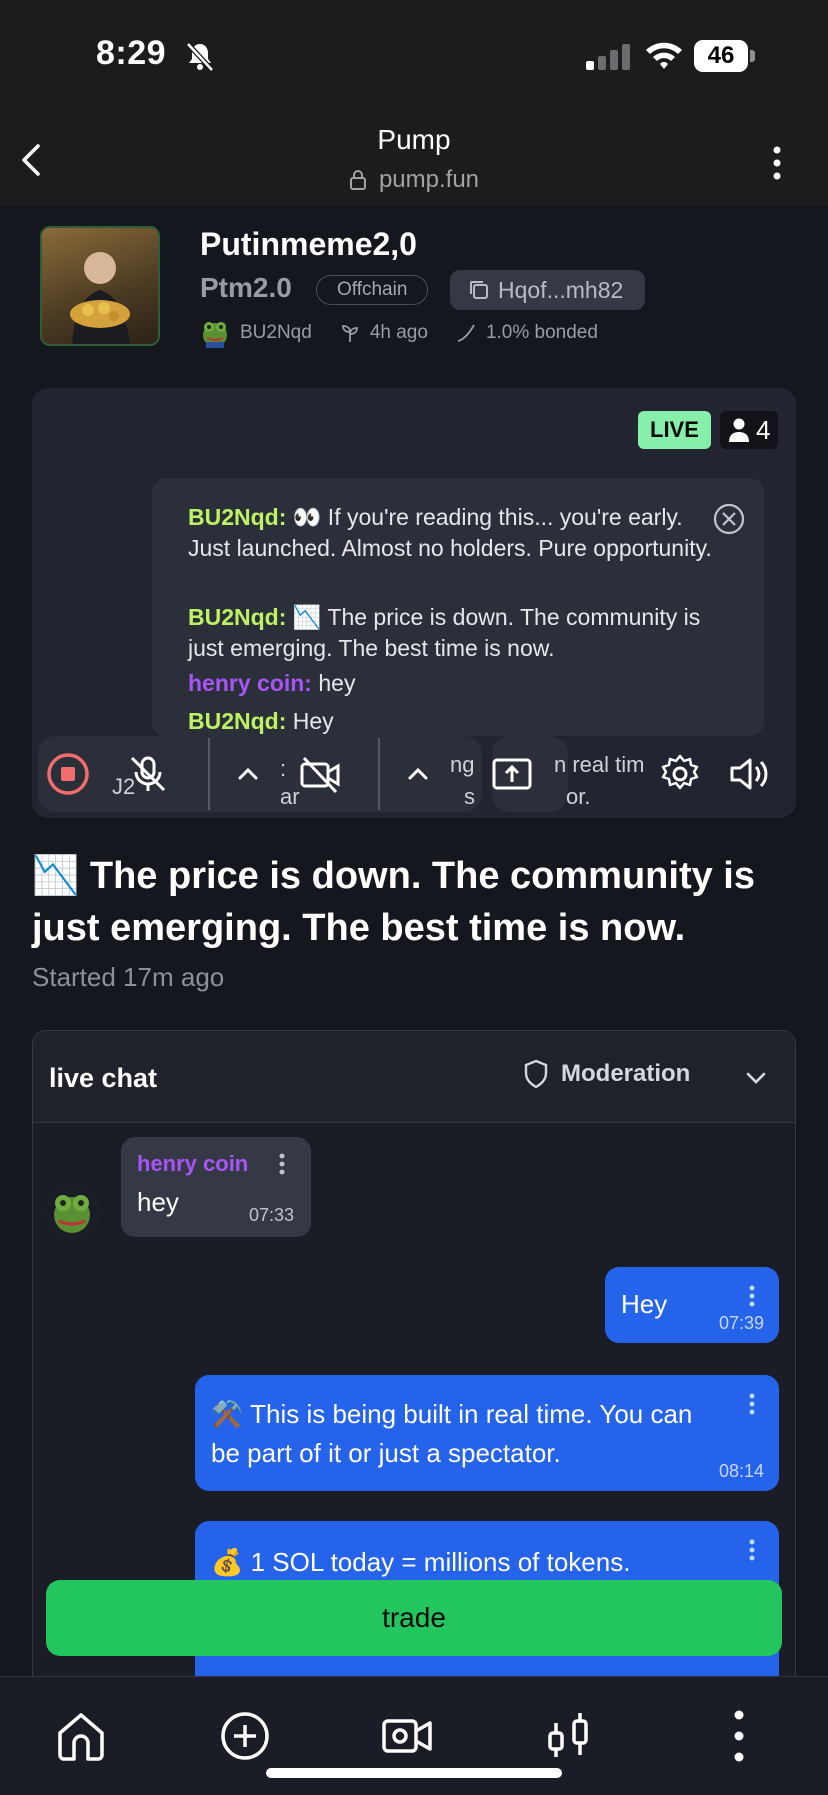 This screenshot has height=1795, width=828. I want to click on person-icon, so click(739, 430).